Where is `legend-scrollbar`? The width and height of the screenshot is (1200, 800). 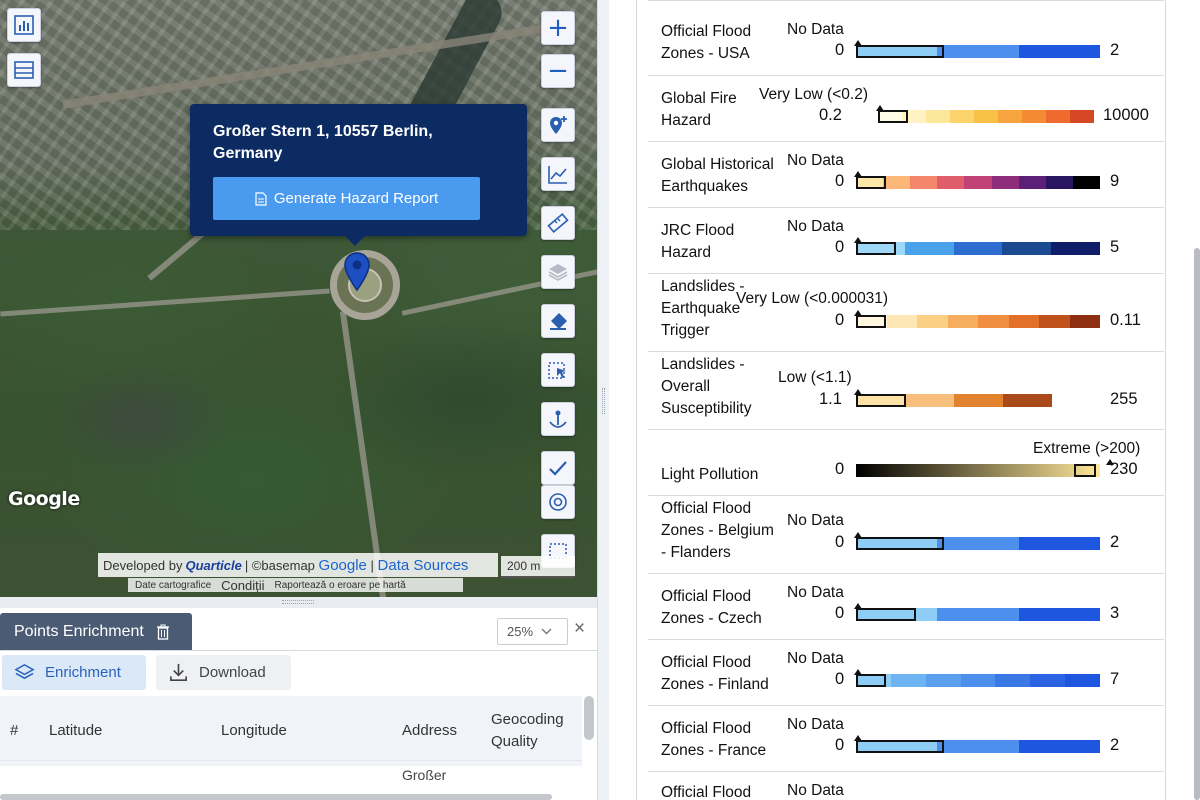
legend-scrollbar is located at coordinates (1197, 524).